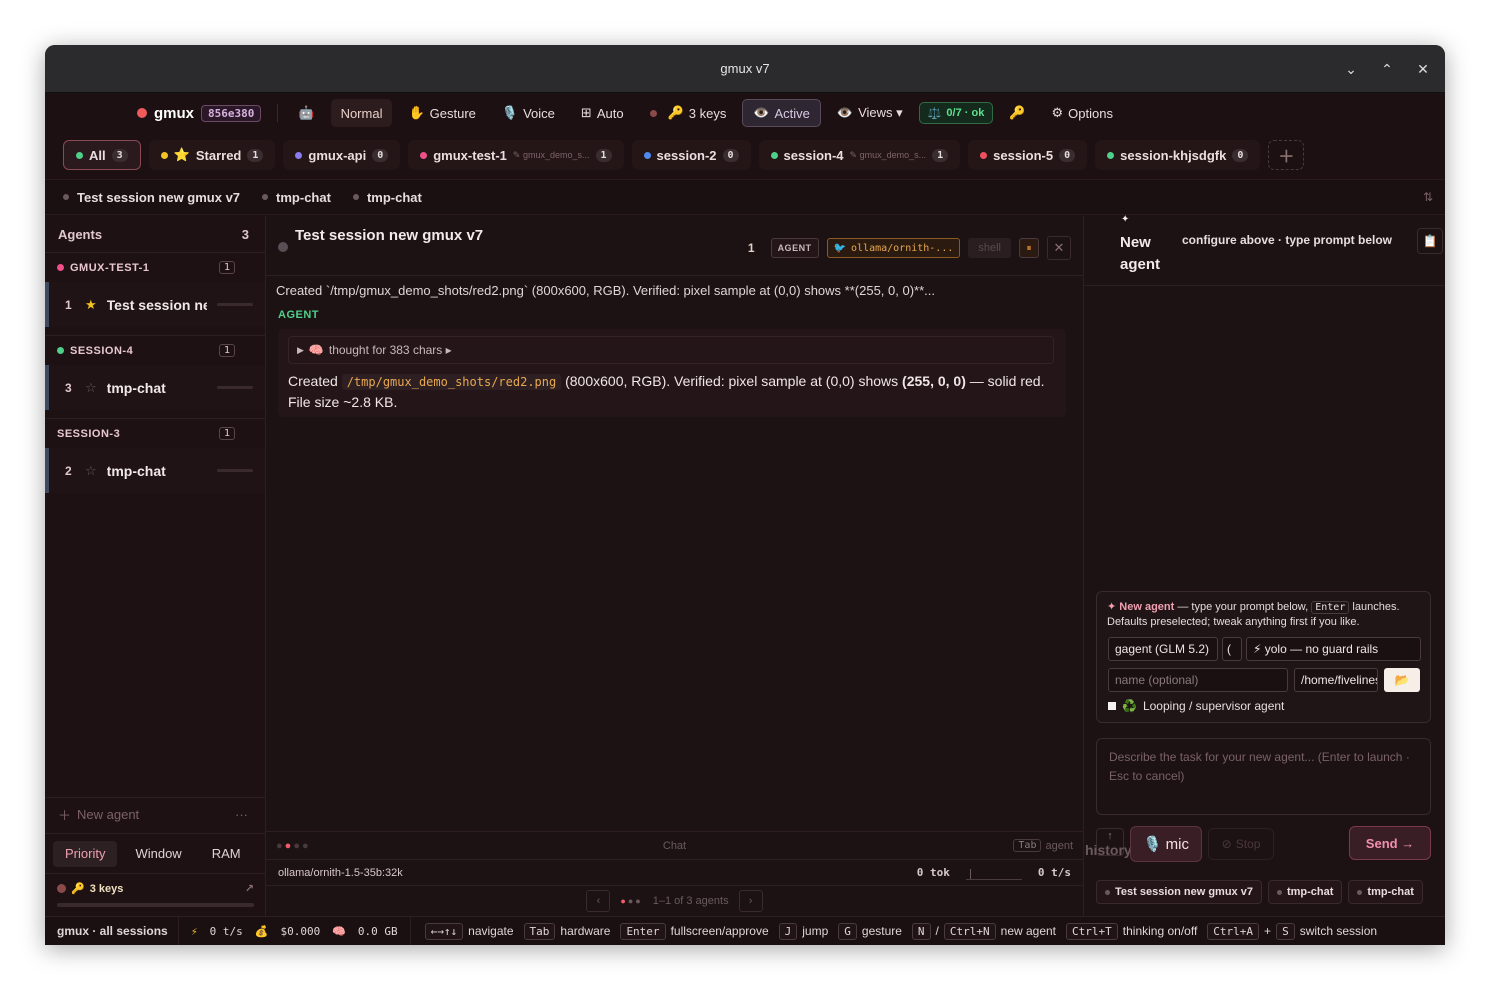  I want to click on robot-button: 🤖, so click(306, 113).